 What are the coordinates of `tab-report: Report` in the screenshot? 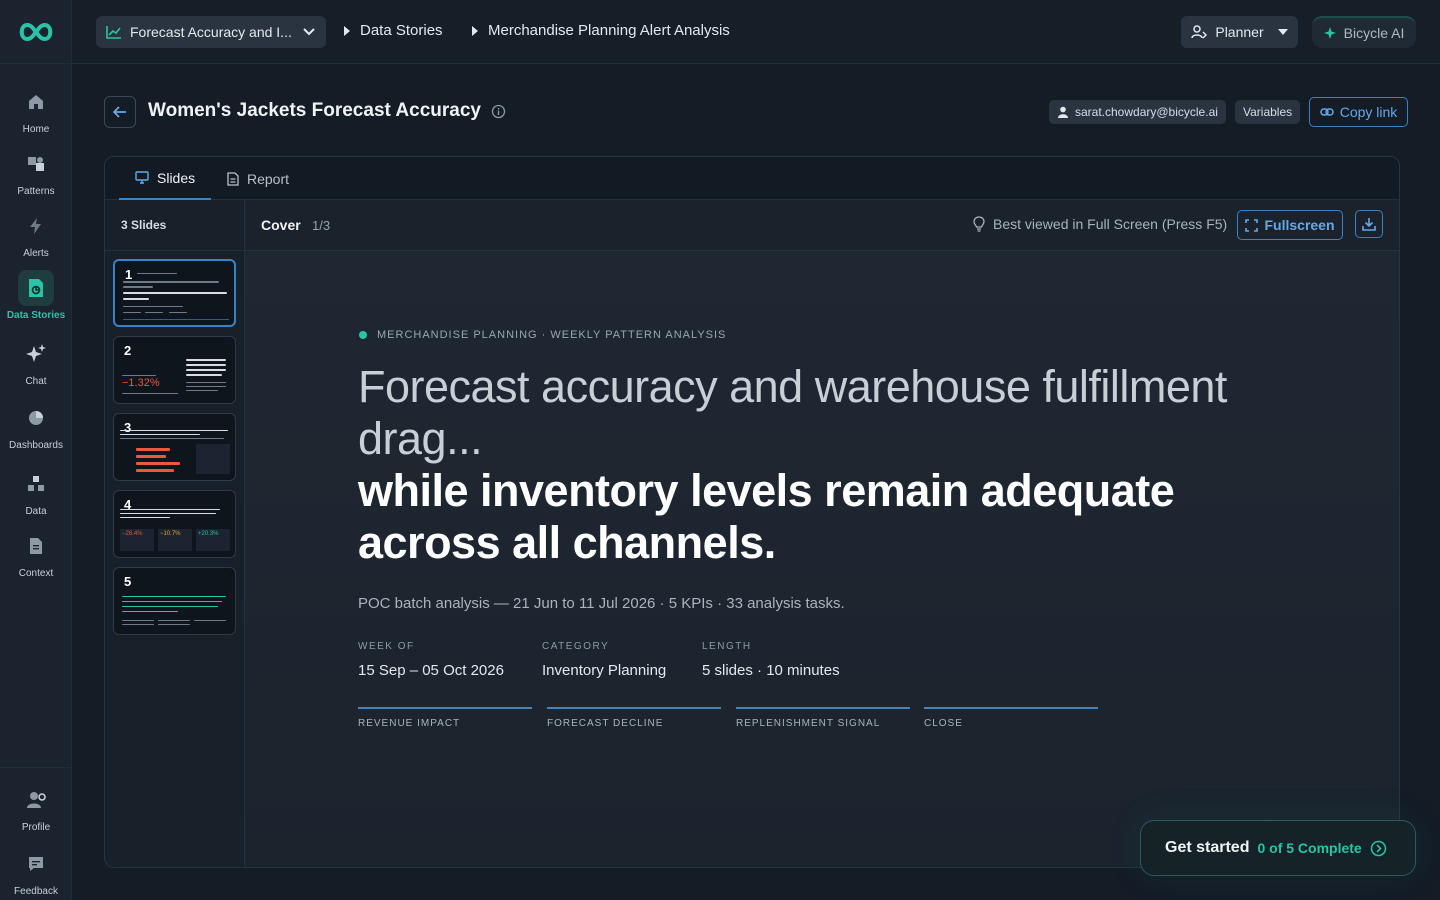 It's located at (258, 178).